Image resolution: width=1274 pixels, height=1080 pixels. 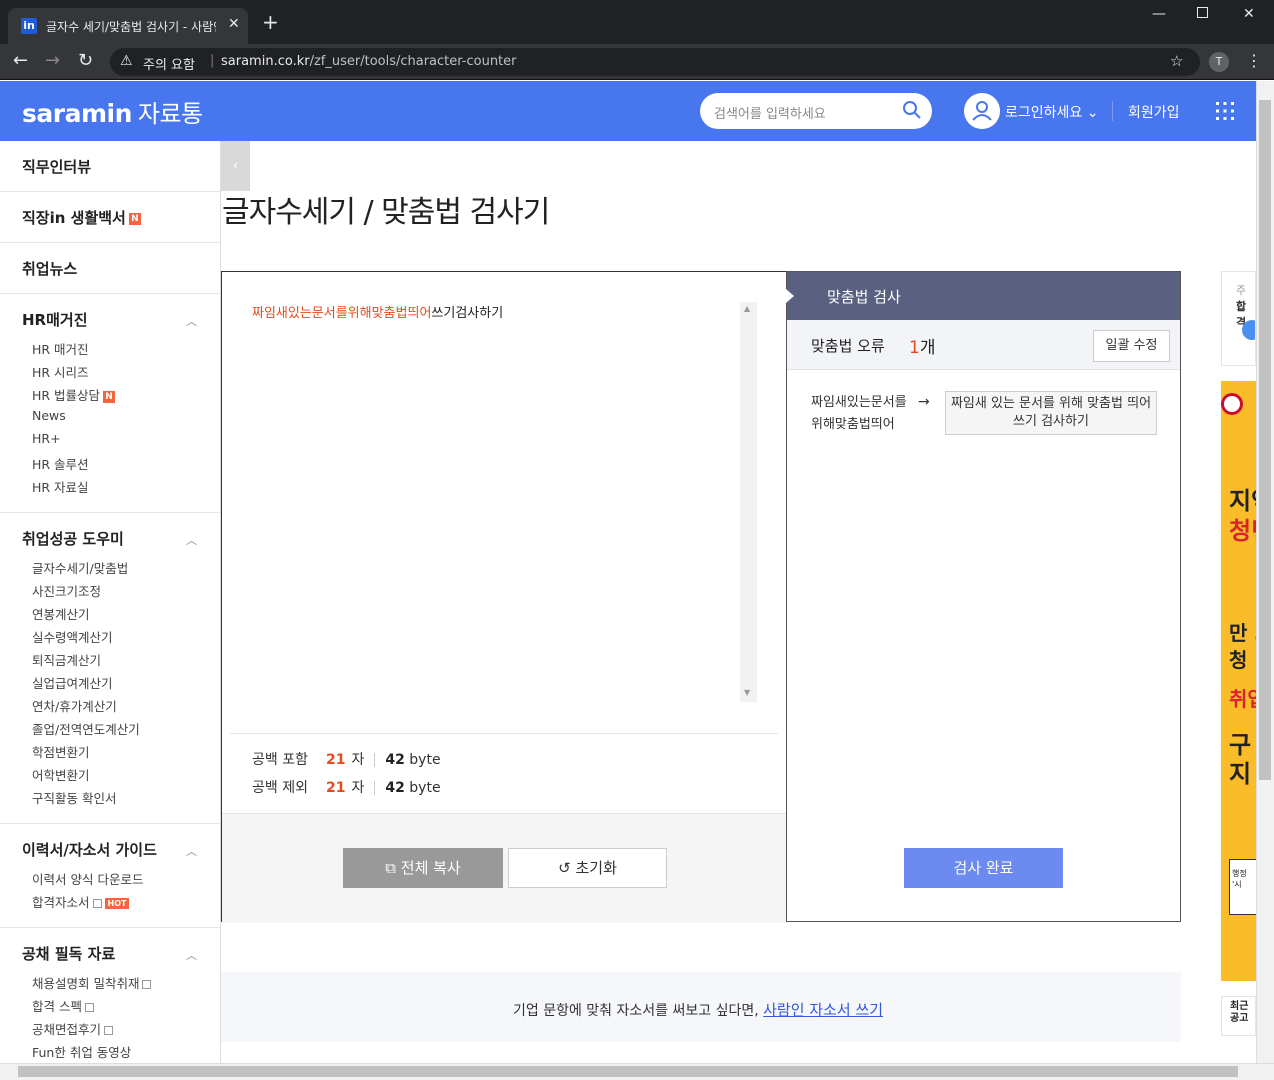 I want to click on ad-banner-large: 지역 청년 만 3 청 취업 구 지 행정 '시, so click(x=1238, y=681).